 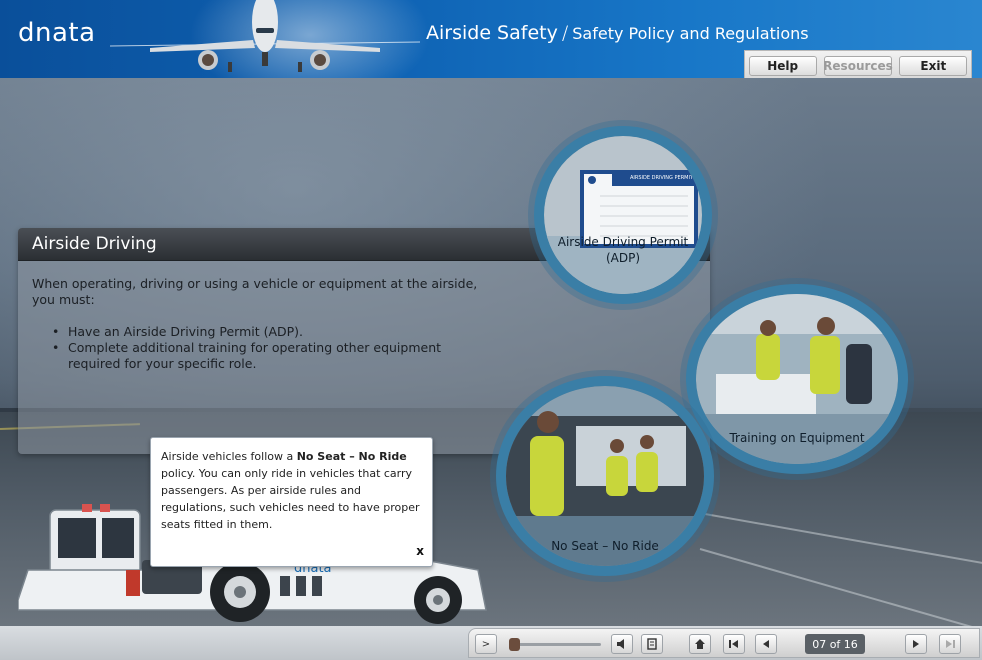 I want to click on first-page-icon, so click(x=734, y=644).